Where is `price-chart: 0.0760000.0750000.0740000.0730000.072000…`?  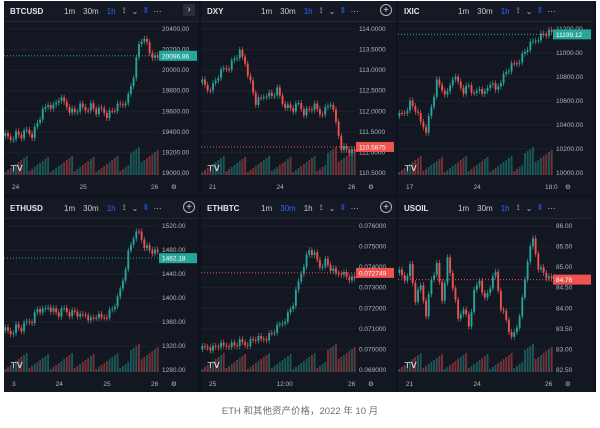
price-chart: 0.0760000.0750000.0740000.0730000.072000… is located at coordinates (298, 305).